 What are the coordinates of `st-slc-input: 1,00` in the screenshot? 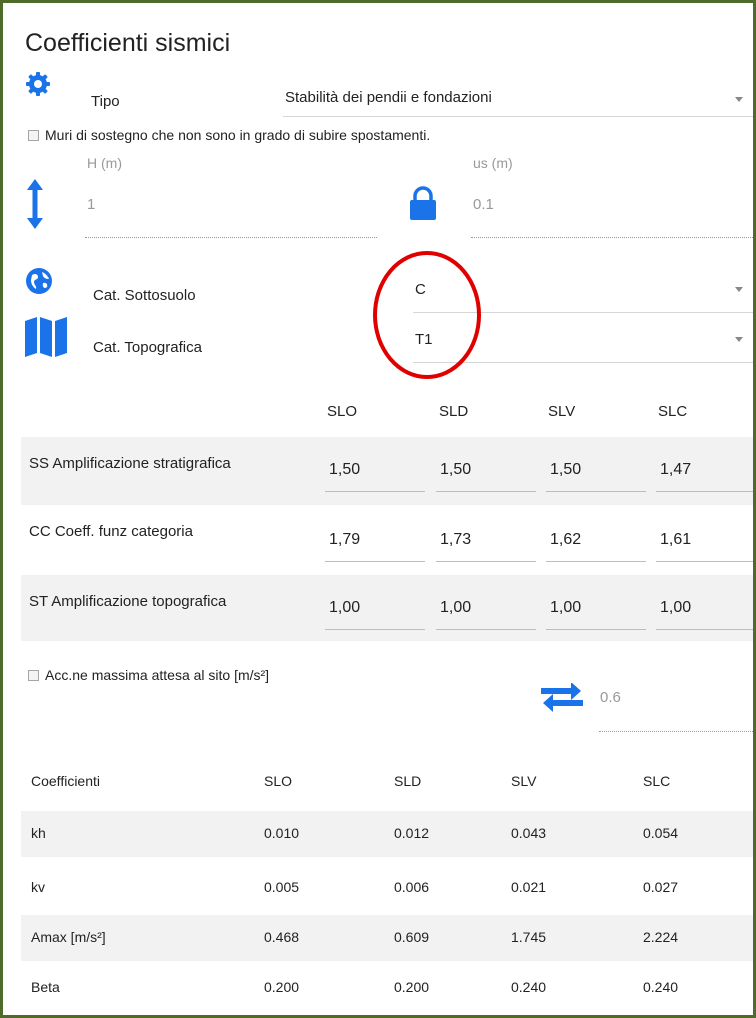 It's located at (704, 611).